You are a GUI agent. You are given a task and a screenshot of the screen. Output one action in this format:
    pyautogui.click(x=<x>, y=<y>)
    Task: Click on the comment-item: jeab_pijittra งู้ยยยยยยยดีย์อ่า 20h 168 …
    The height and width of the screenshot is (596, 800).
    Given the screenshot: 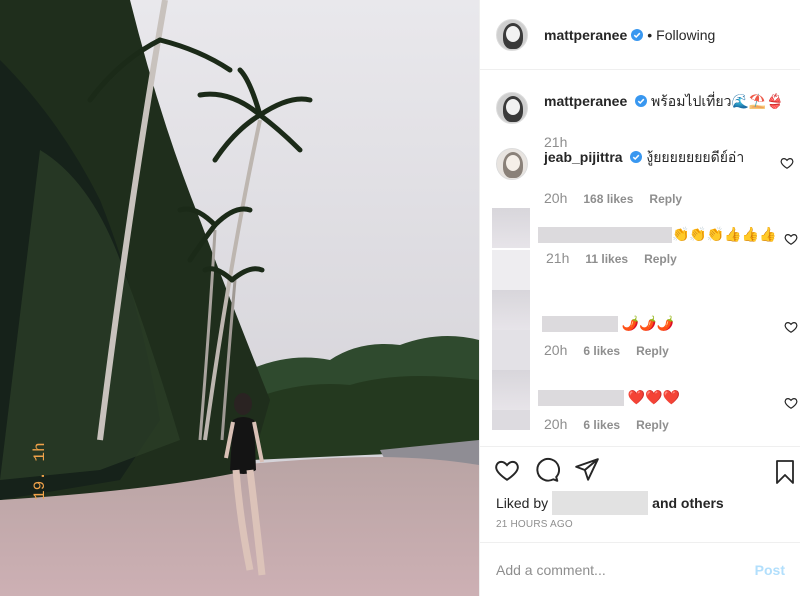 What is the action you would take?
    pyautogui.click(x=645, y=177)
    